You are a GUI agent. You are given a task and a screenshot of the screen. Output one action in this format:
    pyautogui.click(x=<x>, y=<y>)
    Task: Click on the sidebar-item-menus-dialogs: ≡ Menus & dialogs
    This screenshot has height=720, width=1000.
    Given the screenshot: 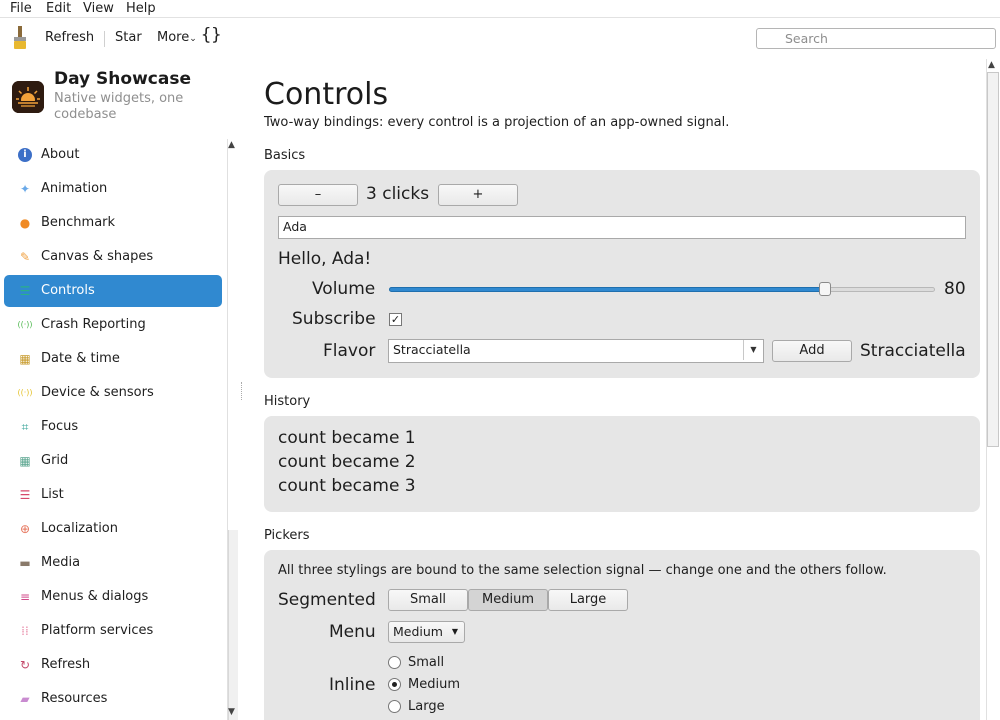 What is the action you would take?
    pyautogui.click(x=113, y=597)
    